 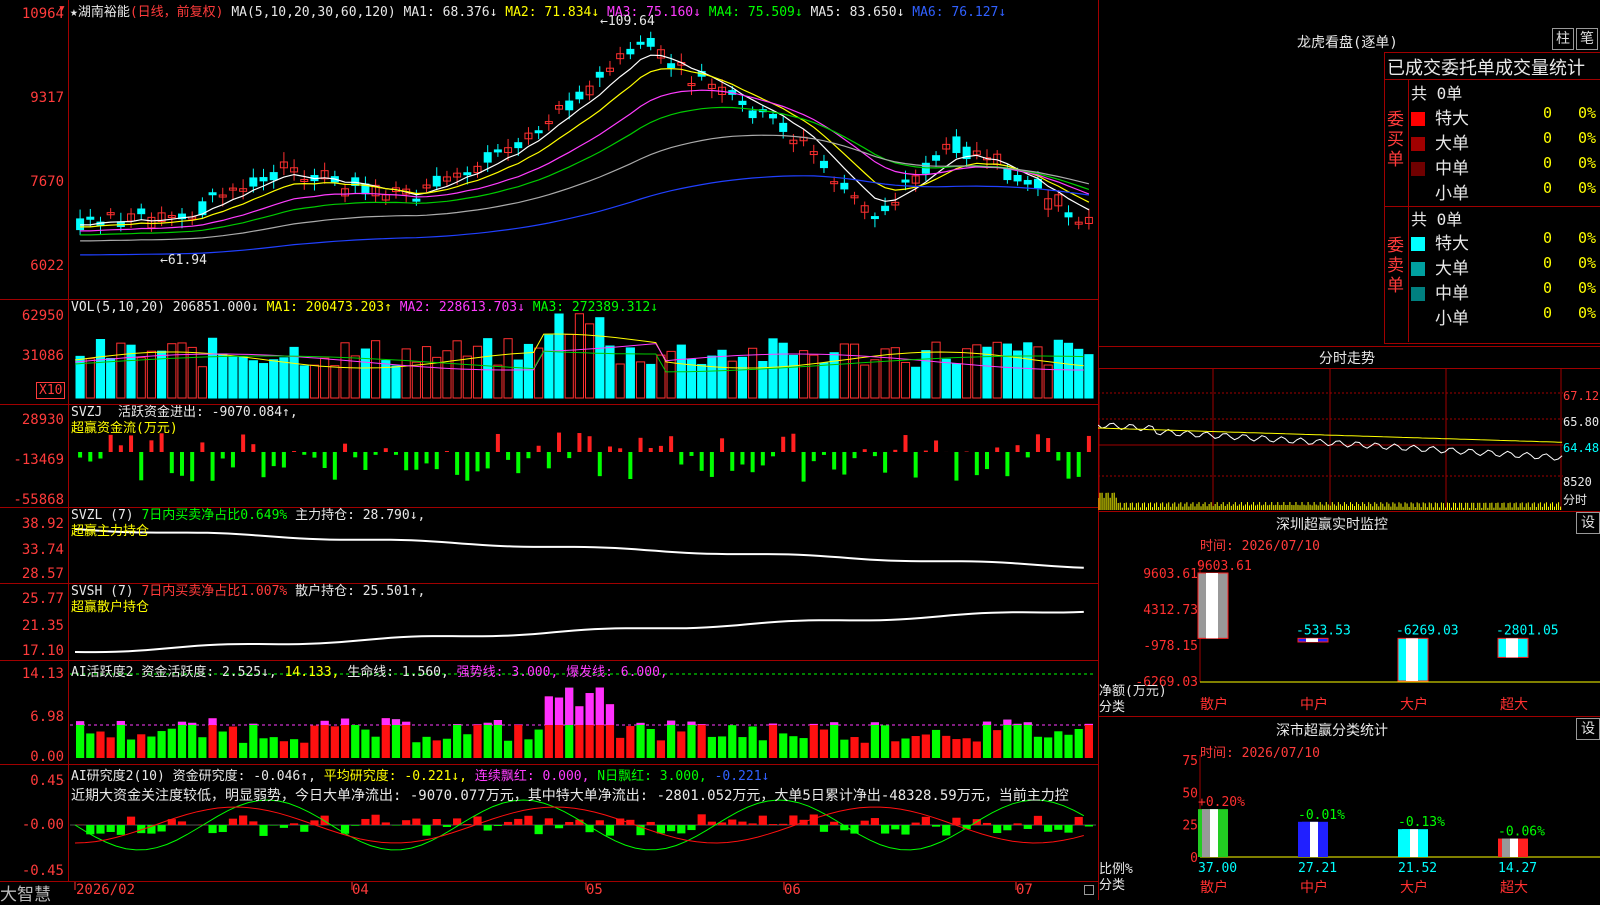 What do you see at coordinates (214, 591) in the screenshot?
I see `svsh-ratio: 7日内买卖净占比1.007%` at bounding box center [214, 591].